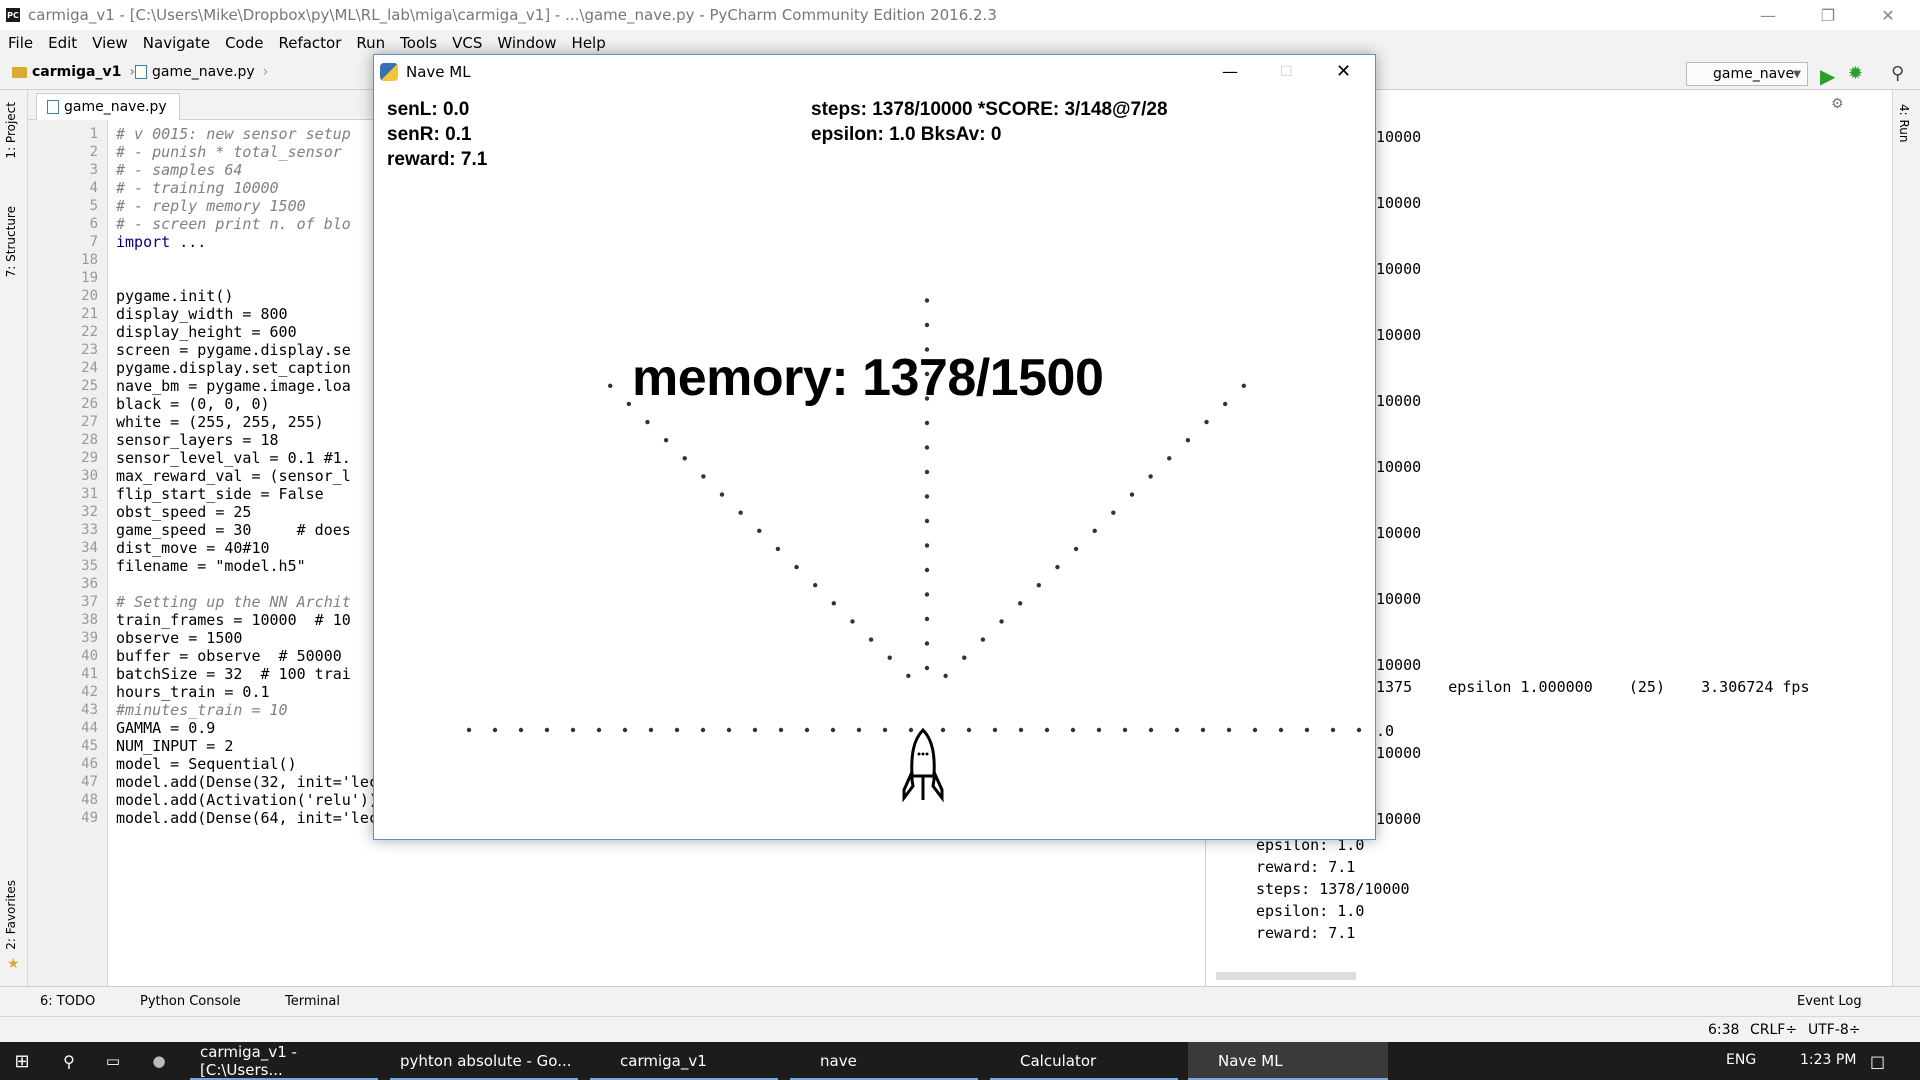  What do you see at coordinates (243, 43) in the screenshot?
I see `menu-code: Code` at bounding box center [243, 43].